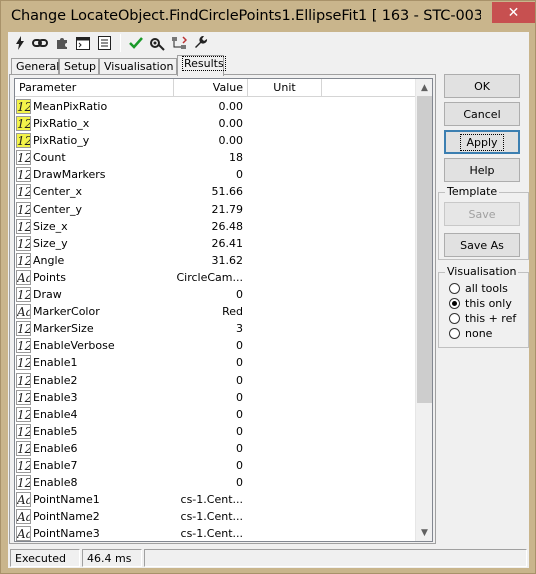  I want to click on tab-label: Setup, so click(80, 66).